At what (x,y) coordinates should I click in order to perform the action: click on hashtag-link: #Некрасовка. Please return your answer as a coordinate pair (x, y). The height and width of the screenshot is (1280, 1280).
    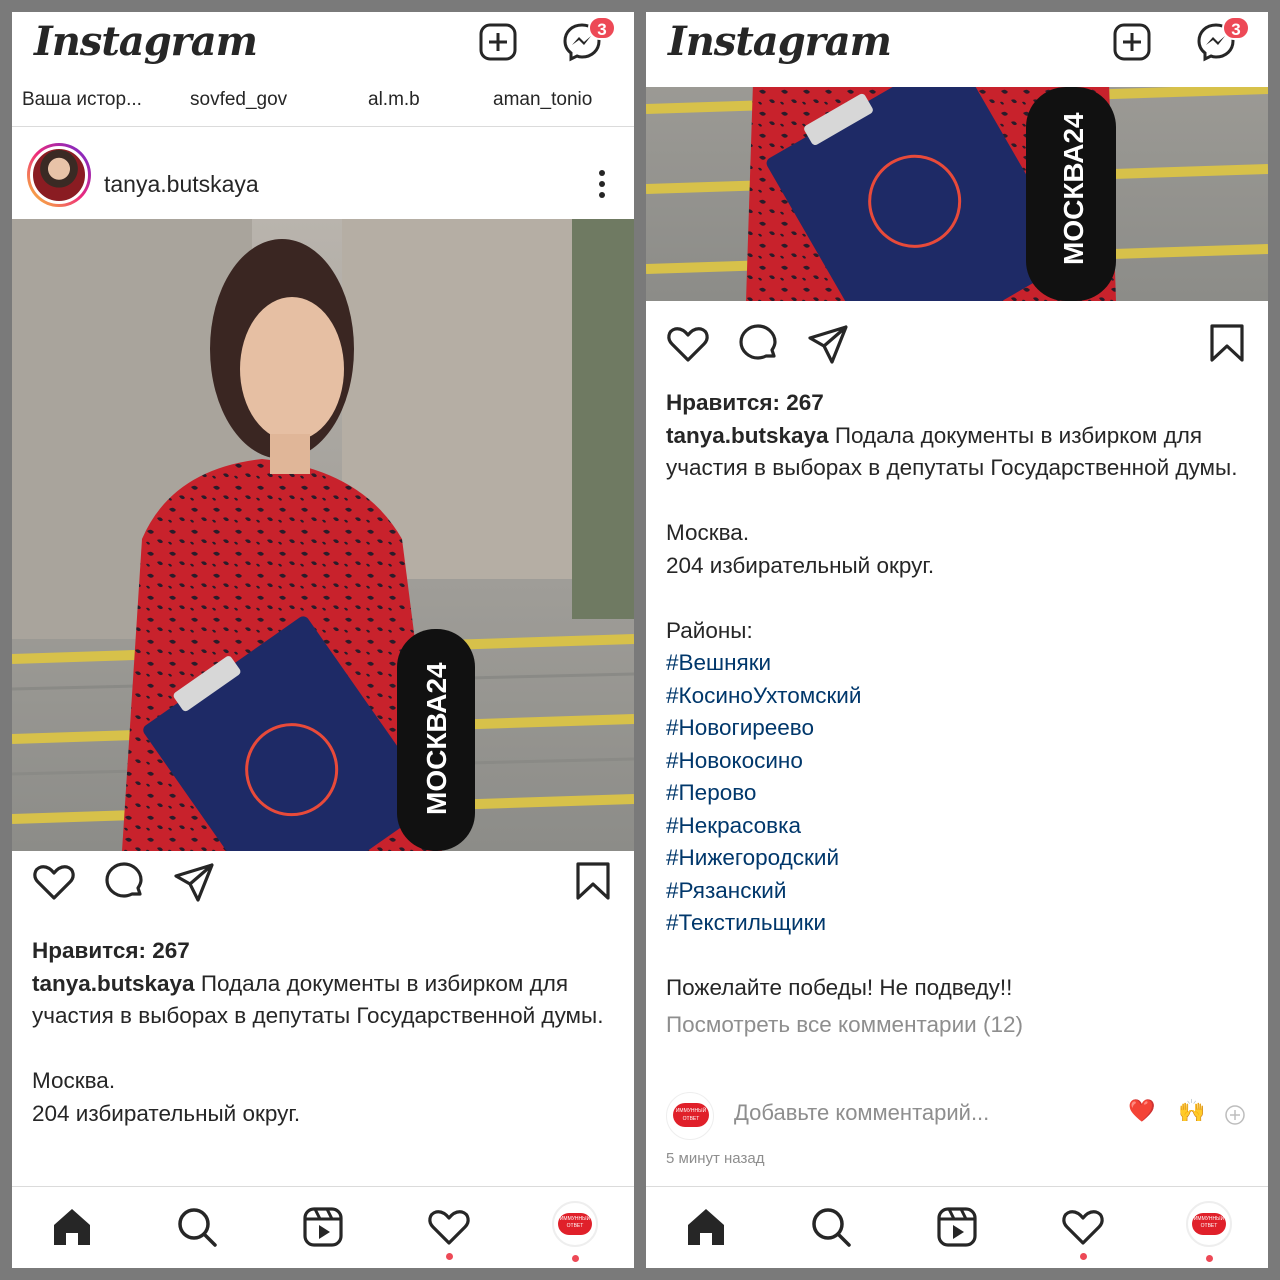
    Looking at the image, I should click on (957, 826).